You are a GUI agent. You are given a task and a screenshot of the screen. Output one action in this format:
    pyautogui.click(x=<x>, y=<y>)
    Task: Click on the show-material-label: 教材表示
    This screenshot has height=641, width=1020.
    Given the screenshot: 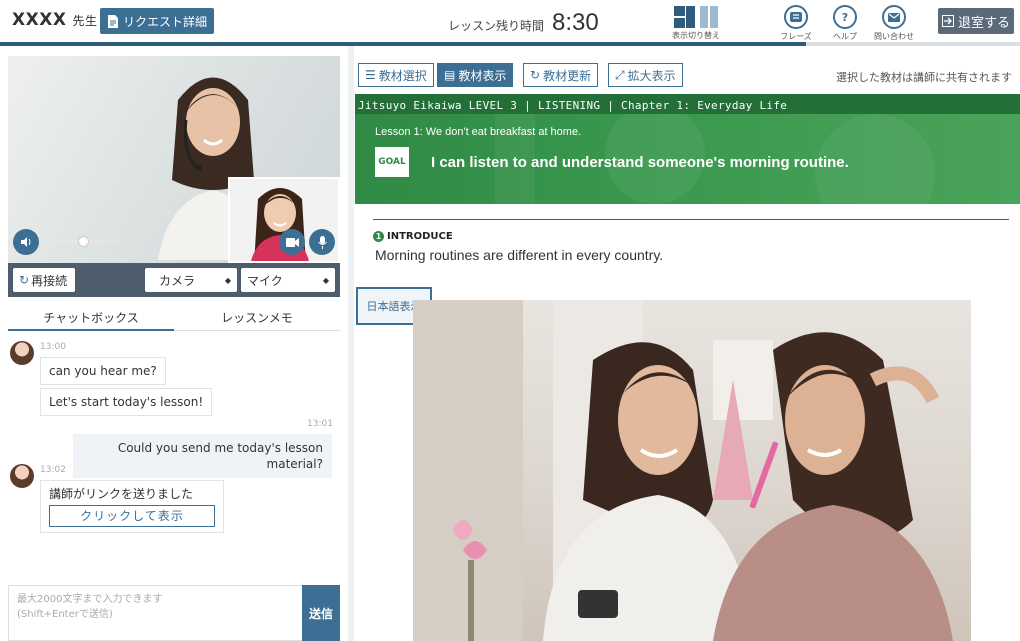 What is the action you would take?
    pyautogui.click(x=482, y=75)
    